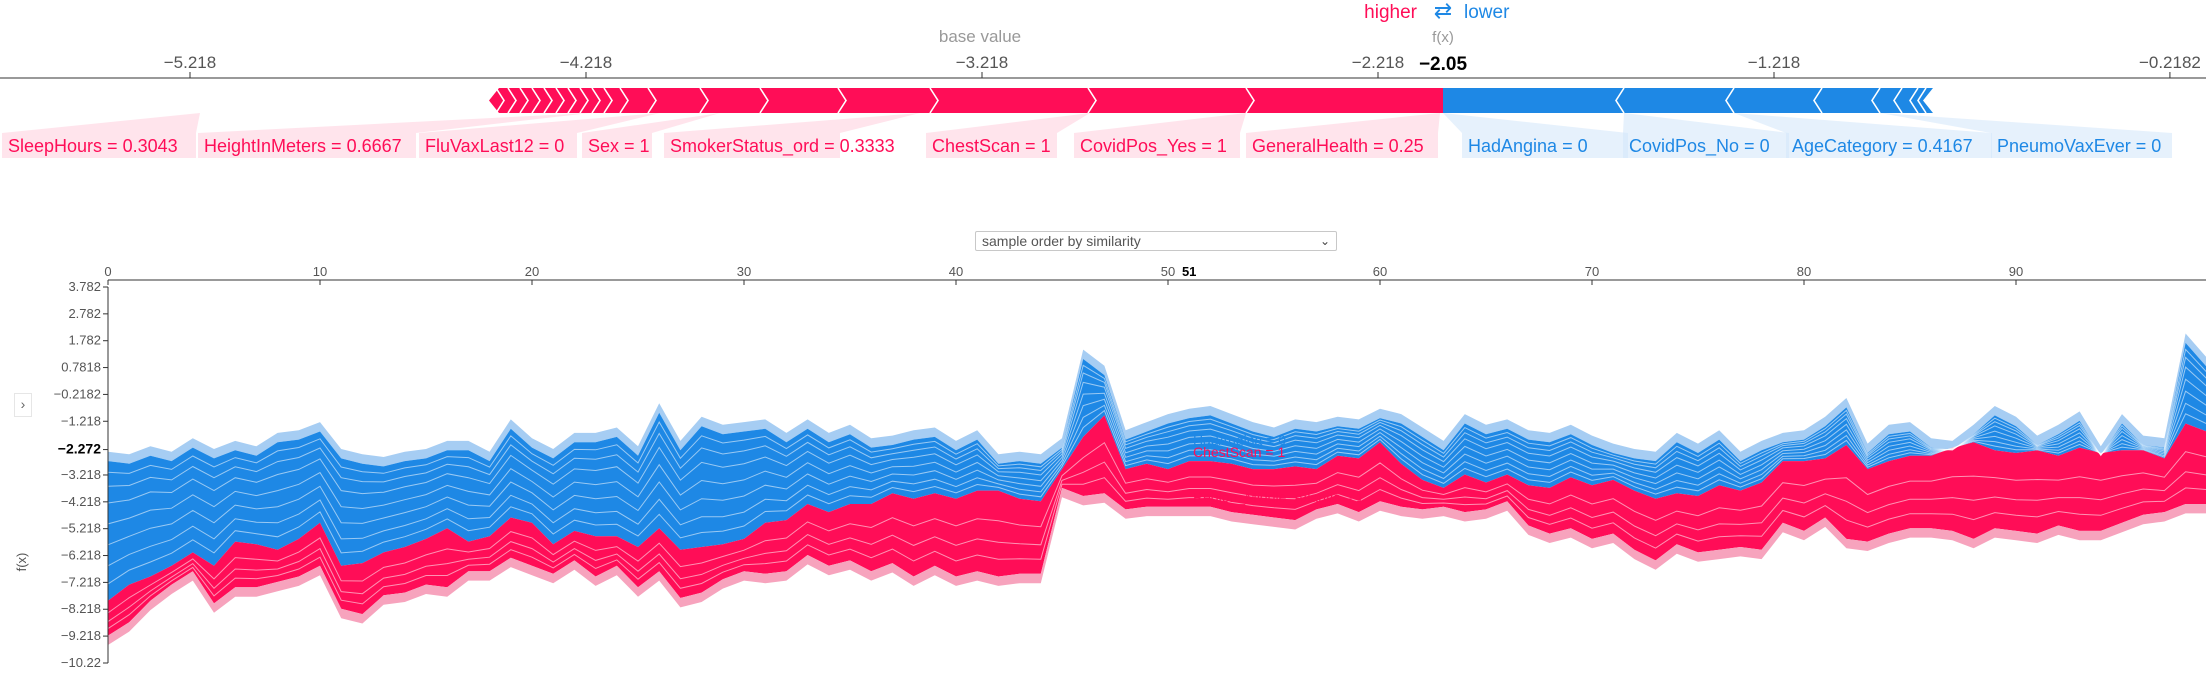 The image size is (2206, 682). What do you see at coordinates (1592, 271) in the screenshot?
I see `x-axis-tick-label: 70` at bounding box center [1592, 271].